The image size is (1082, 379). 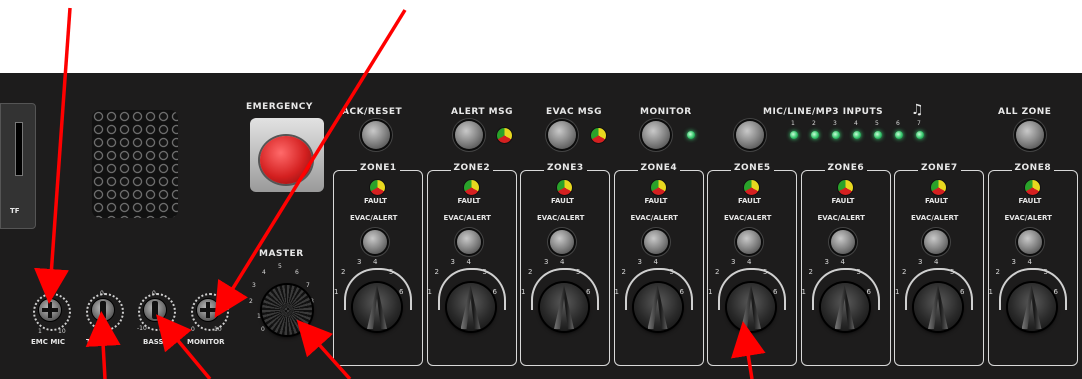 What do you see at coordinates (1025, 112) in the screenshot?
I see `all-zone-label: ALL ZONE` at bounding box center [1025, 112].